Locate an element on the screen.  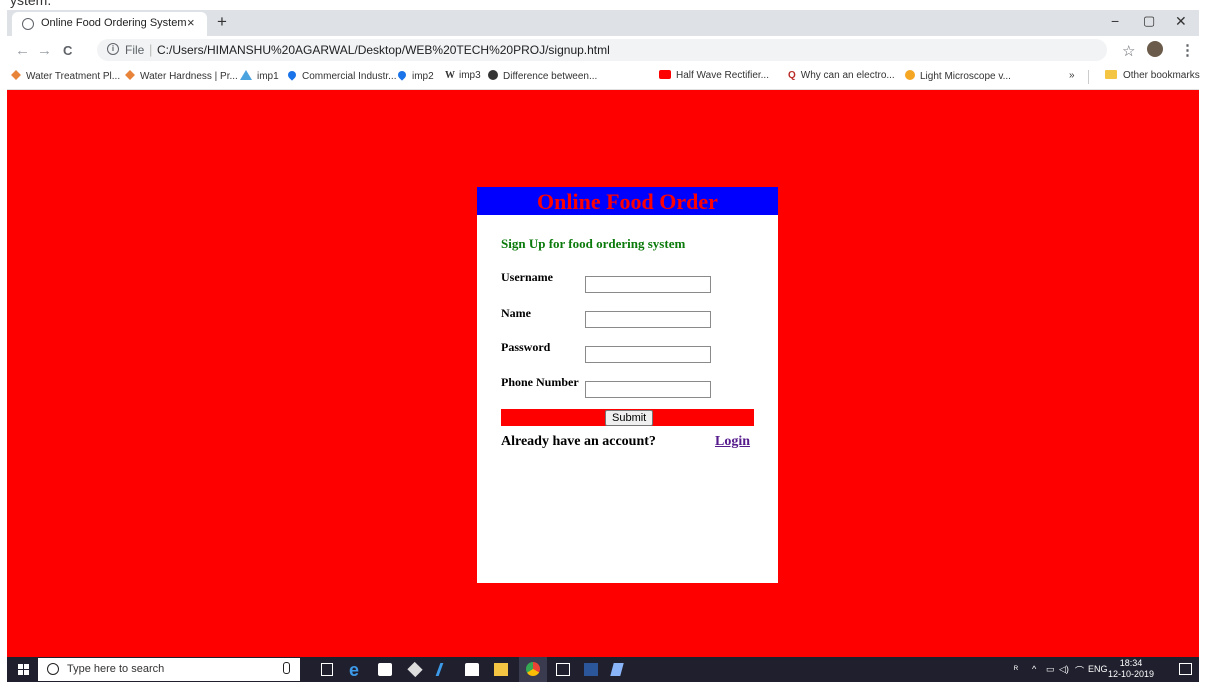
tray-chevron-icon: ^ is located at coordinates (1034, 669).